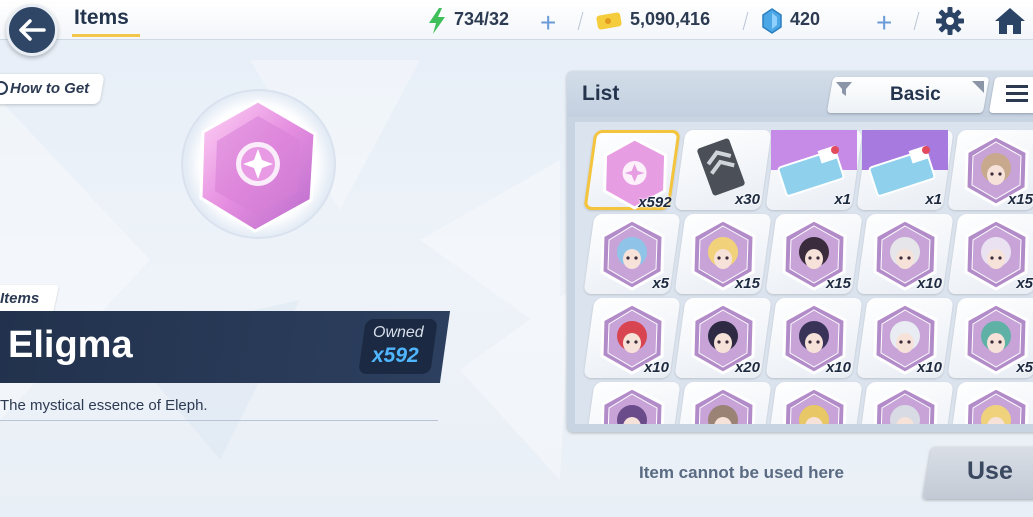 The width and height of the screenshot is (1033, 517). What do you see at coordinates (990, 471) in the screenshot?
I see `use-button-label: Use` at bounding box center [990, 471].